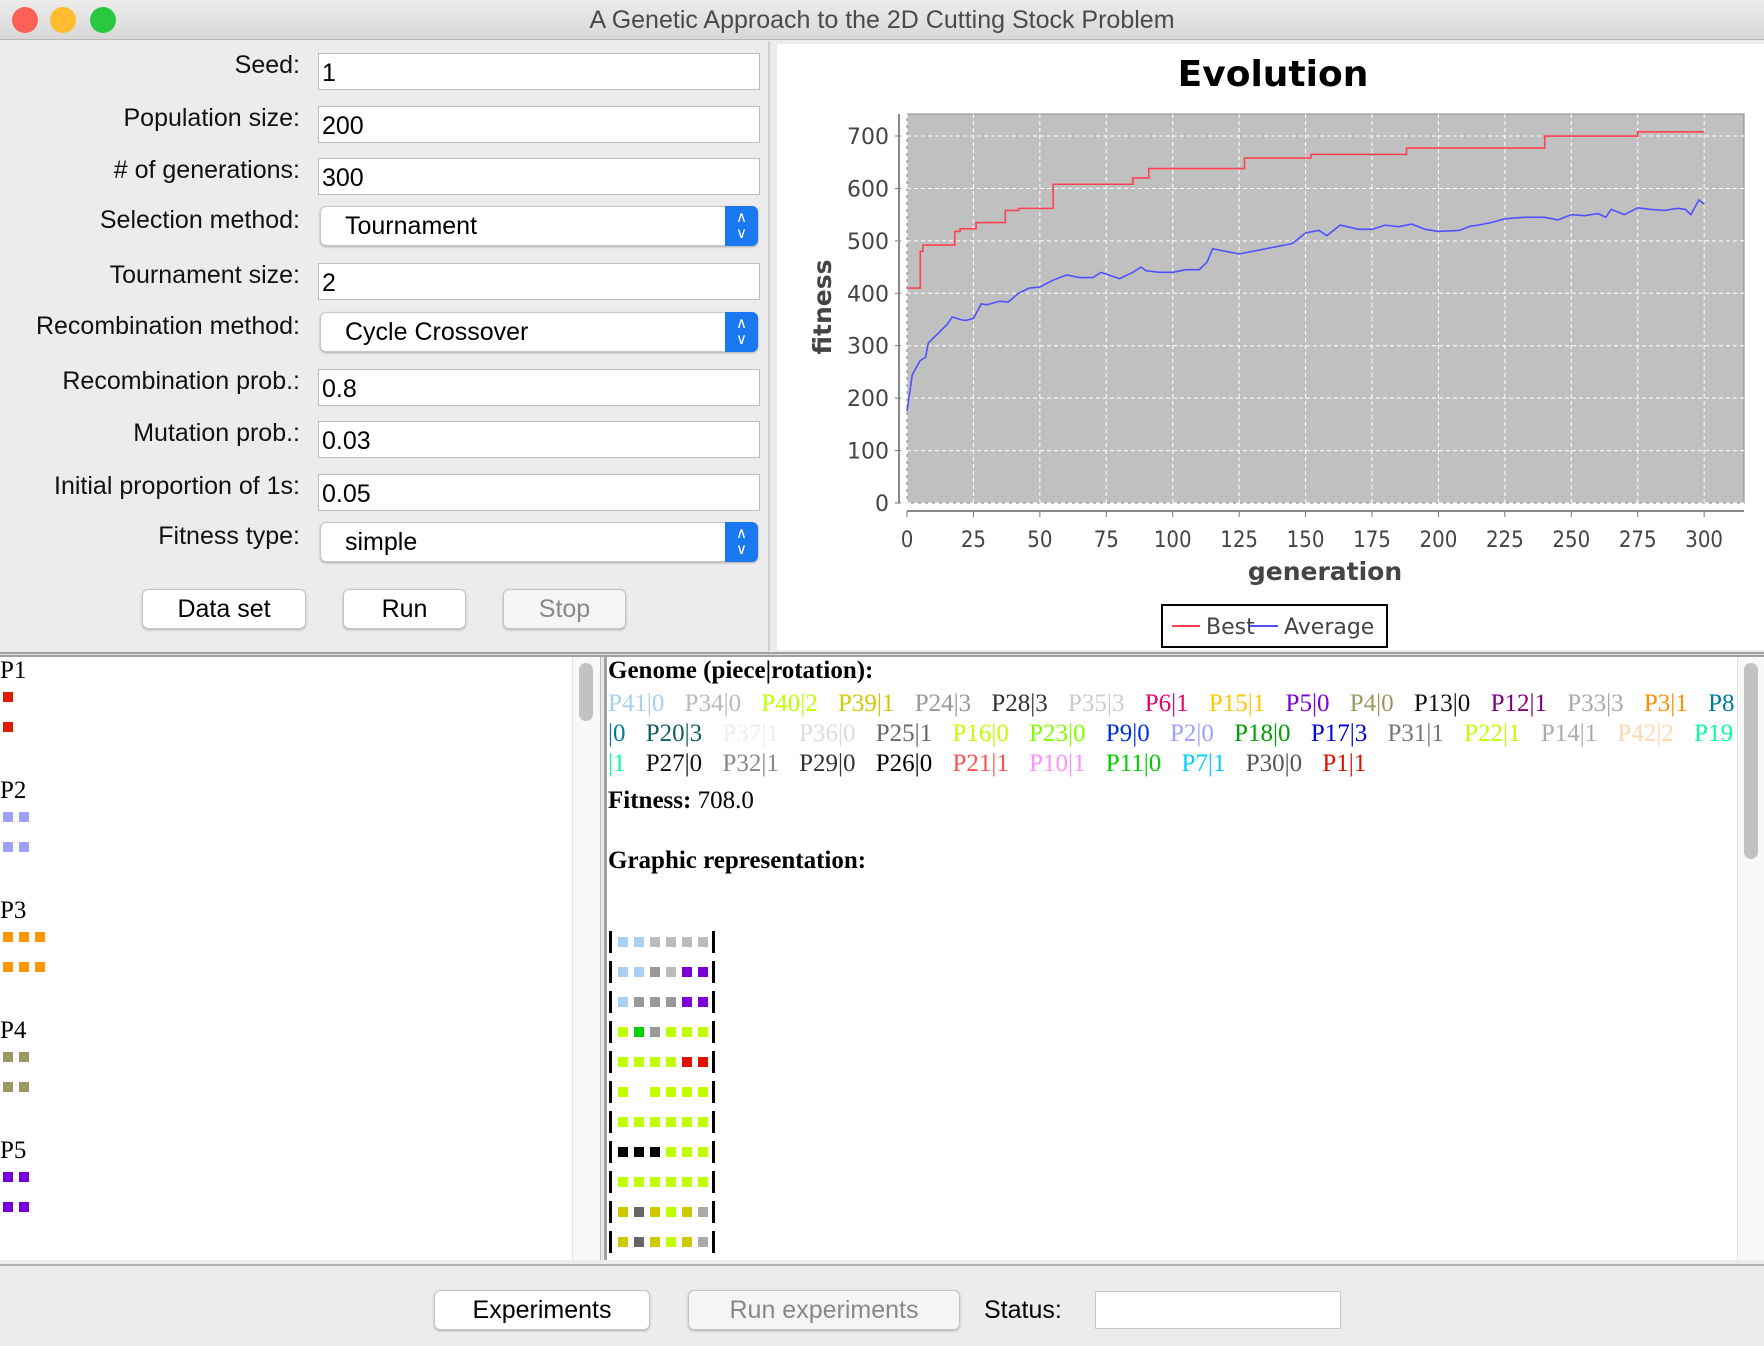  I want to click on x-tick-label: 175, so click(1372, 540).